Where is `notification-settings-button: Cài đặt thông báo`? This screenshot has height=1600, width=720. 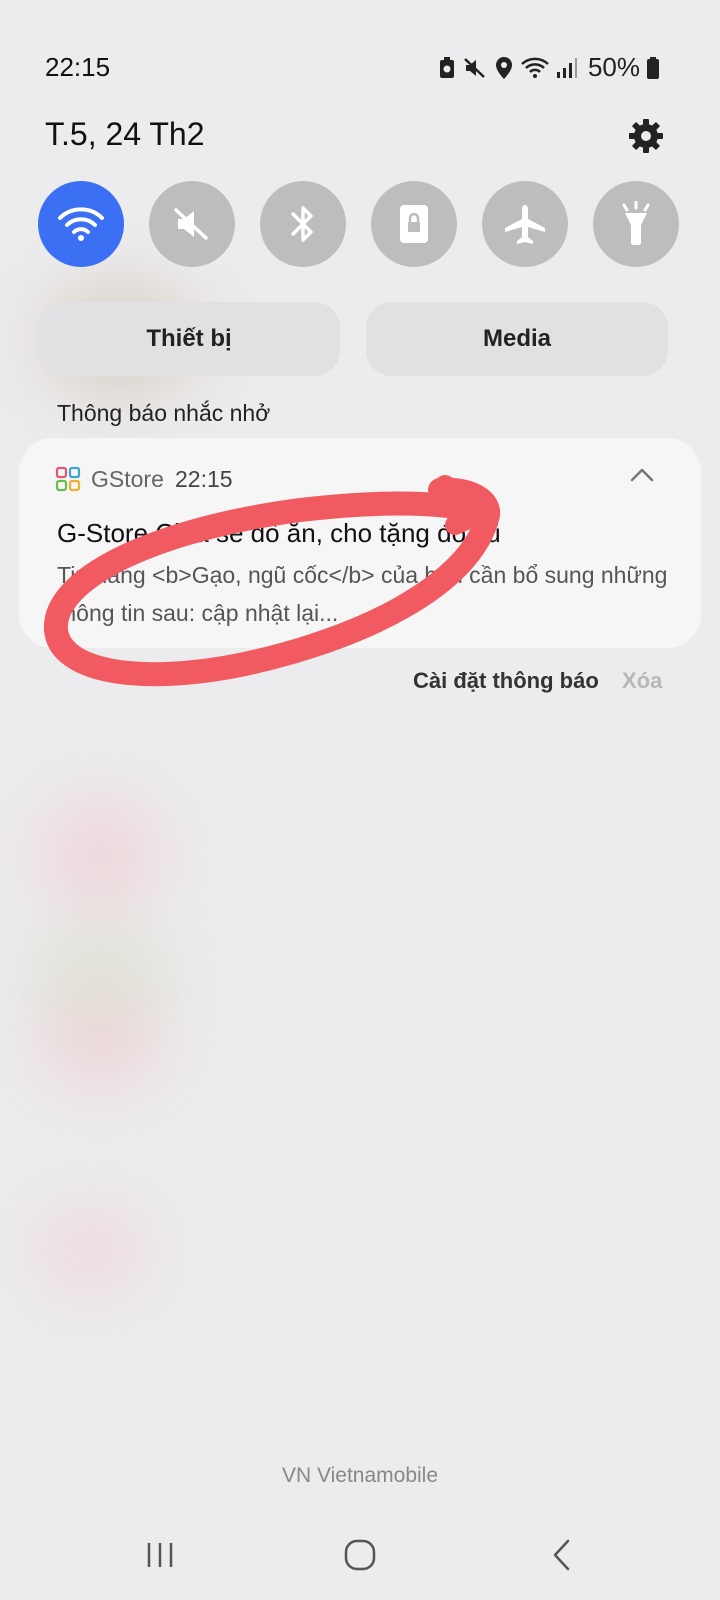
notification-settings-button: Cài đặt thông báo is located at coordinates (506, 681).